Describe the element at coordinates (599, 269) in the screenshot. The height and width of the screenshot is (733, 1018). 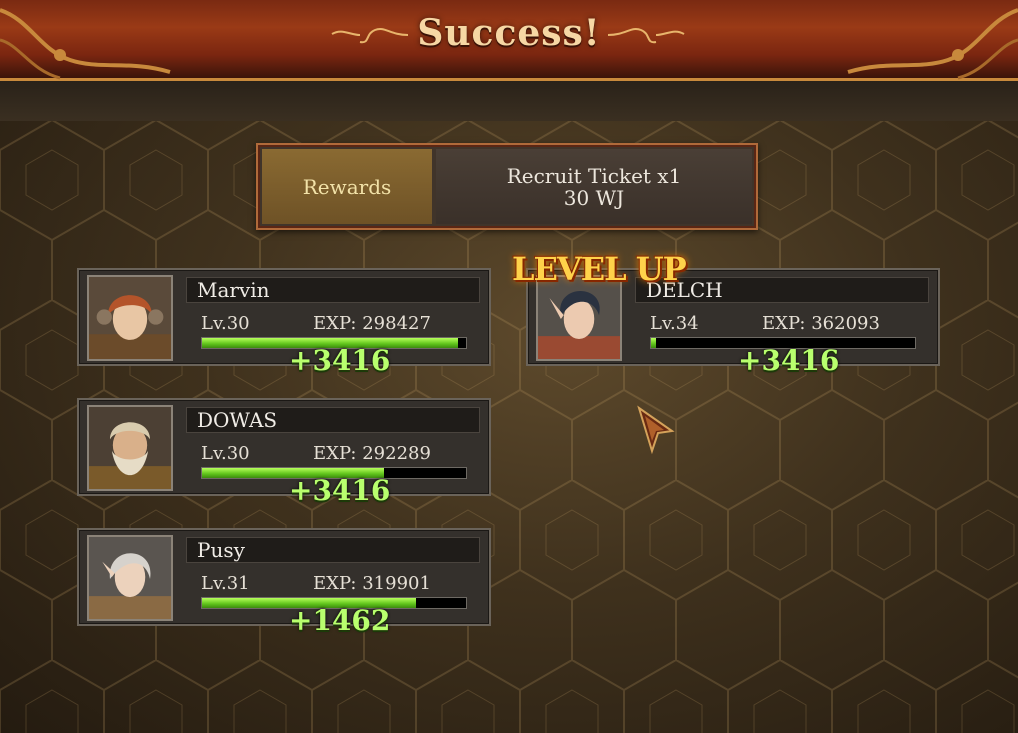
I see `level-up-badge: LEVEL UP` at that location.